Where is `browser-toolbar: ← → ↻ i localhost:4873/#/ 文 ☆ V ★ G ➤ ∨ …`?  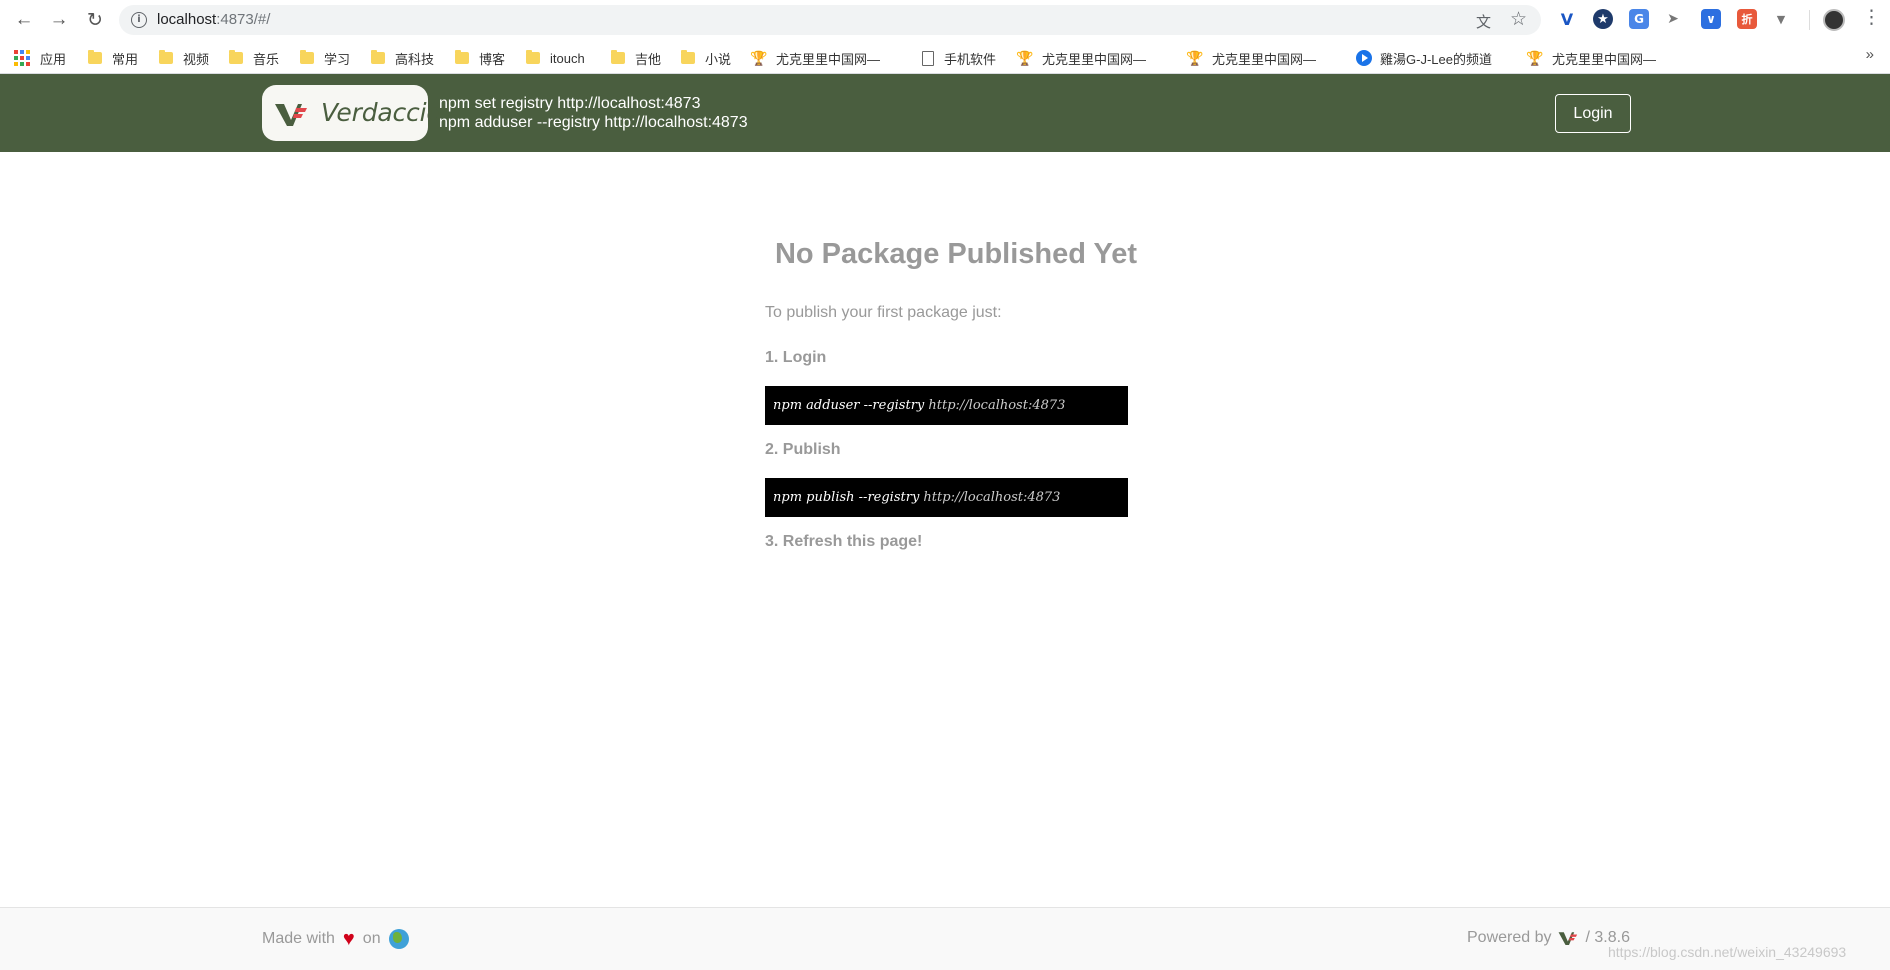
browser-toolbar: ← → ↻ i localhost:4873/#/ 文 ☆ V ★ G ➤ ∨ … is located at coordinates (945, 20).